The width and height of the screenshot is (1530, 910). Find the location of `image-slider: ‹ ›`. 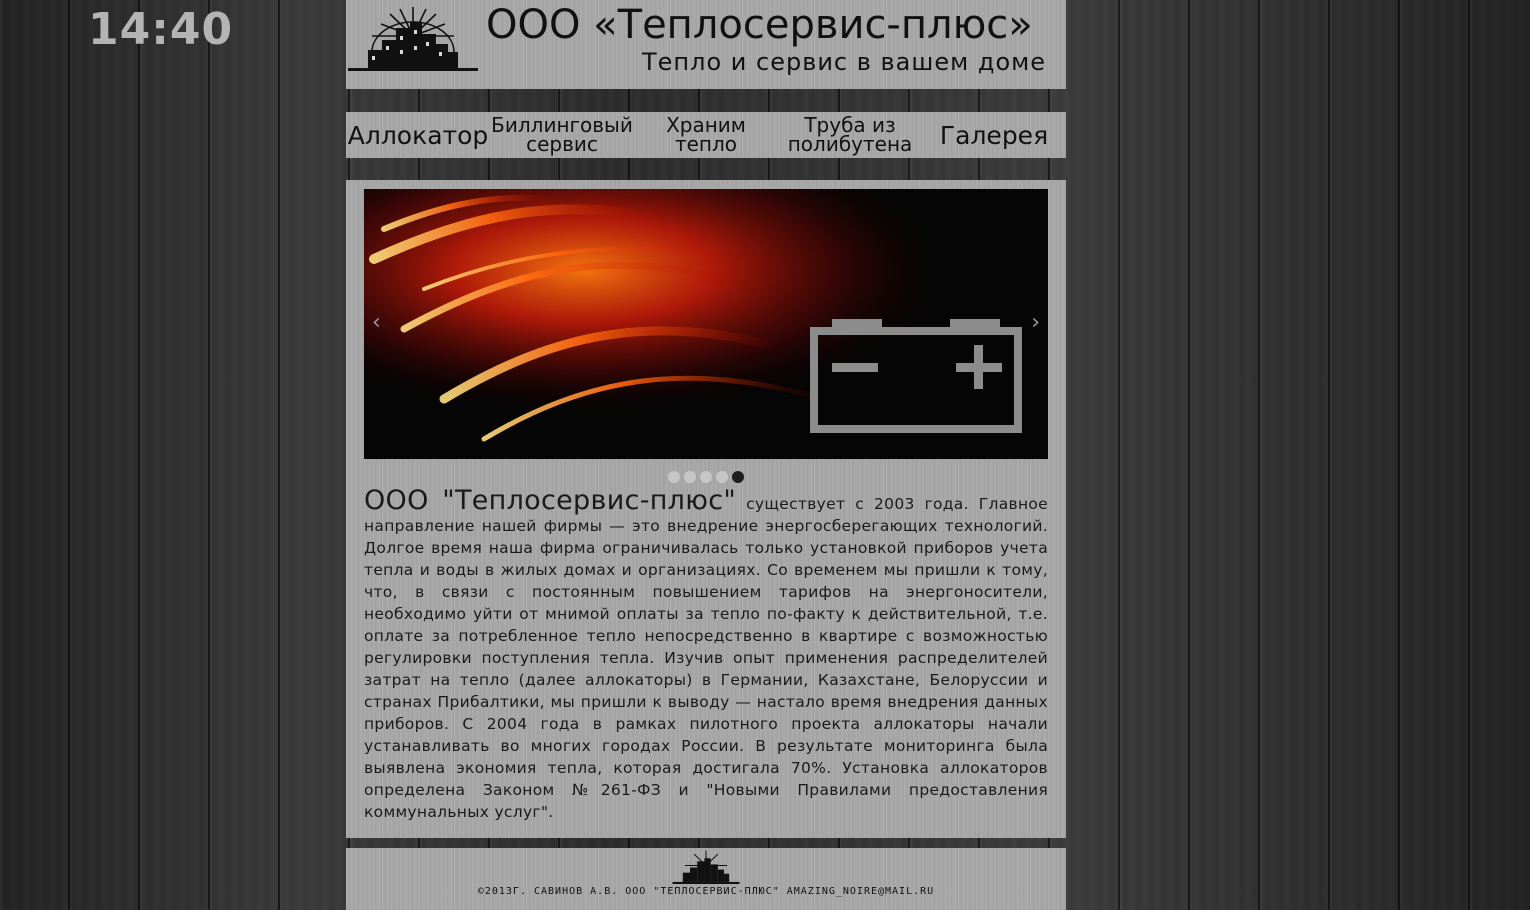

image-slider: ‹ › is located at coordinates (706, 324).